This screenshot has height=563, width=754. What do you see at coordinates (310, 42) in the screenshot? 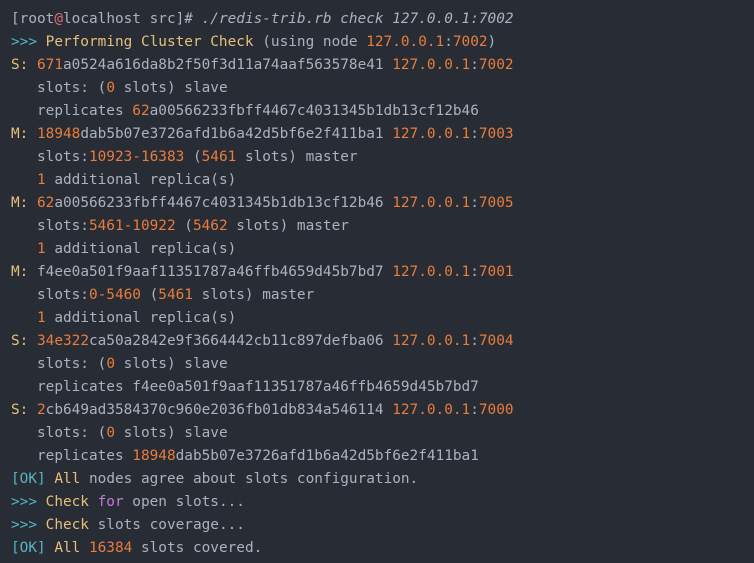
I see `terminal-text-segment: (using node` at bounding box center [310, 42].